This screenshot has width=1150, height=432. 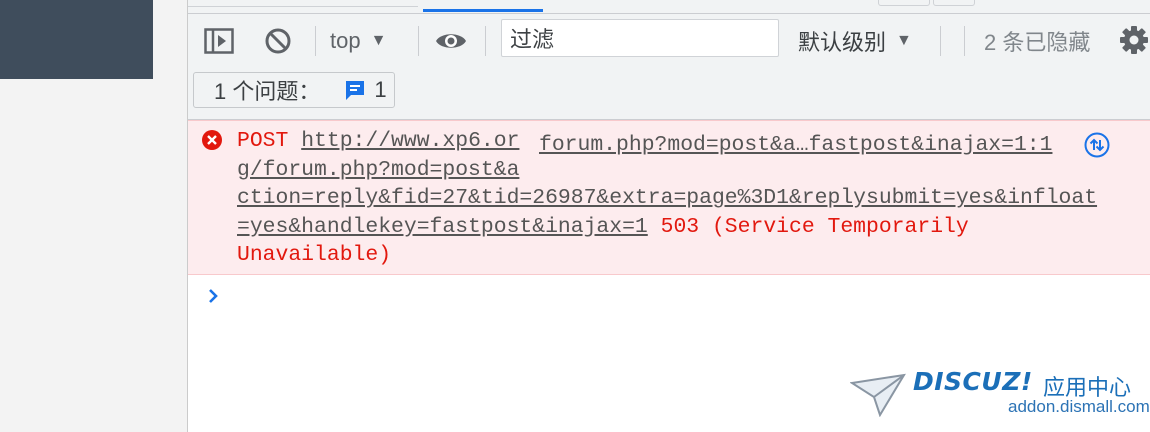 I want to click on discuz-watermark: DISCUZ! 应用中心 addon.dismall.com, so click(x=999, y=396).